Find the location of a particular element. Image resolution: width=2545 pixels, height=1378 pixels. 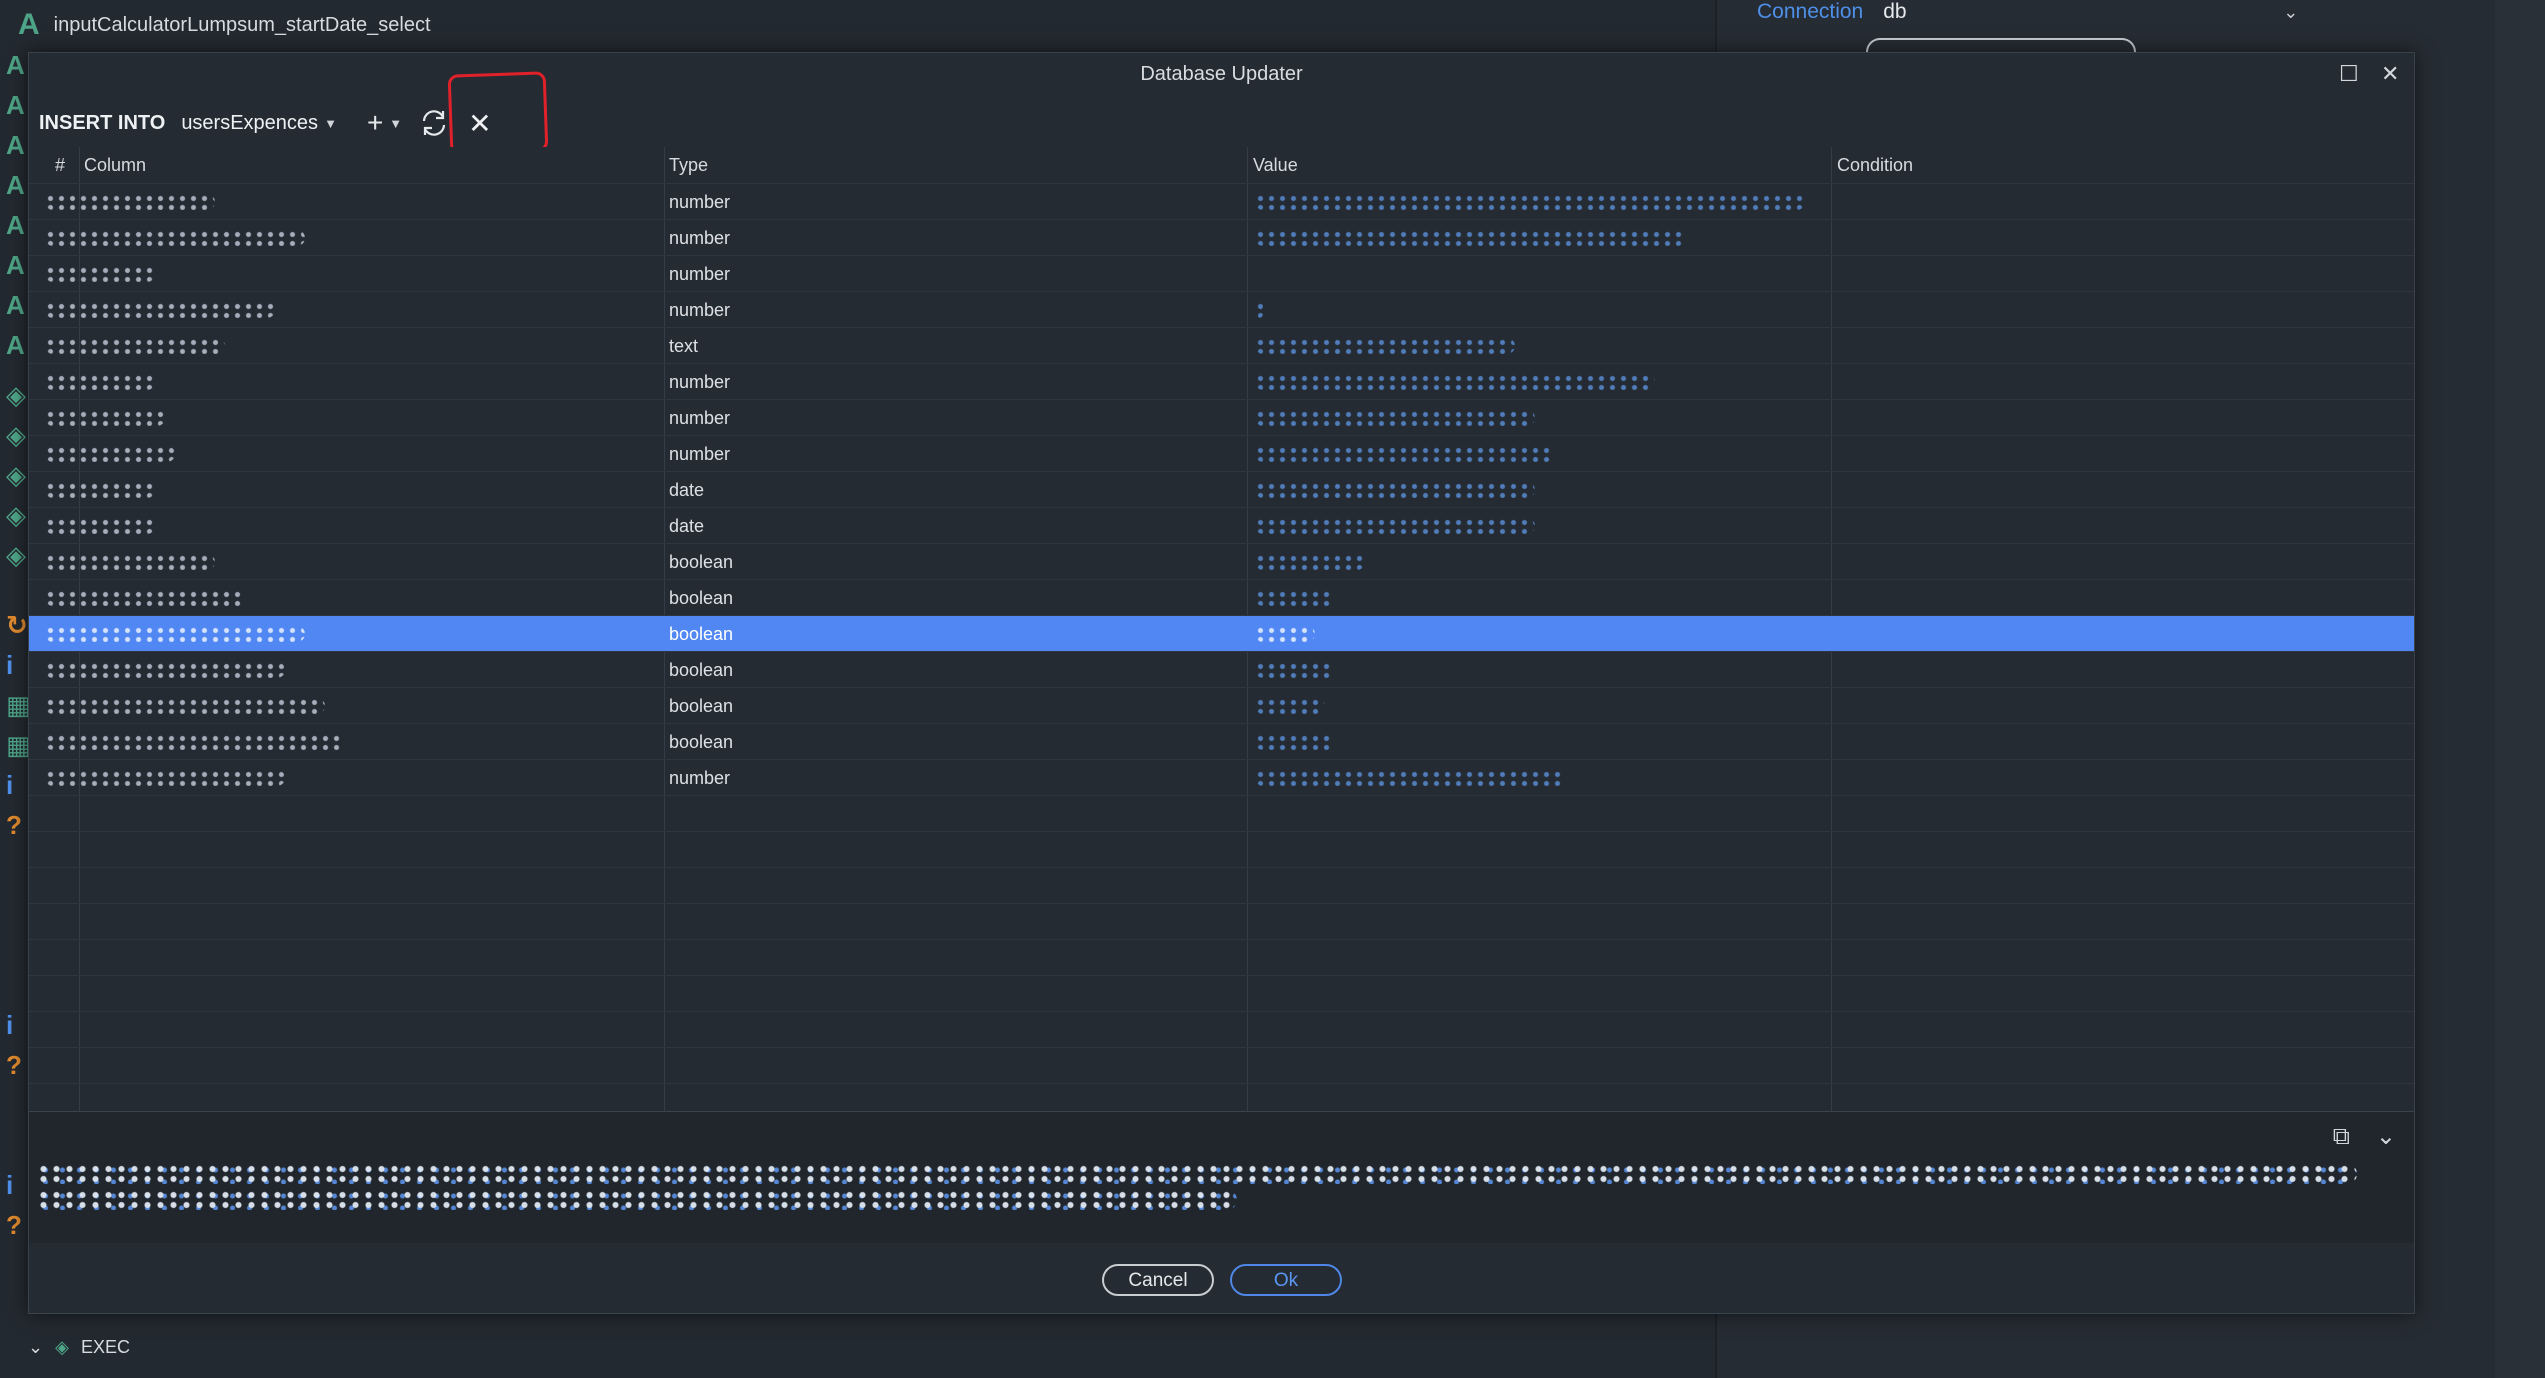

ide-tree-node: ⌄ ◈ EXEC is located at coordinates (79, 1347).